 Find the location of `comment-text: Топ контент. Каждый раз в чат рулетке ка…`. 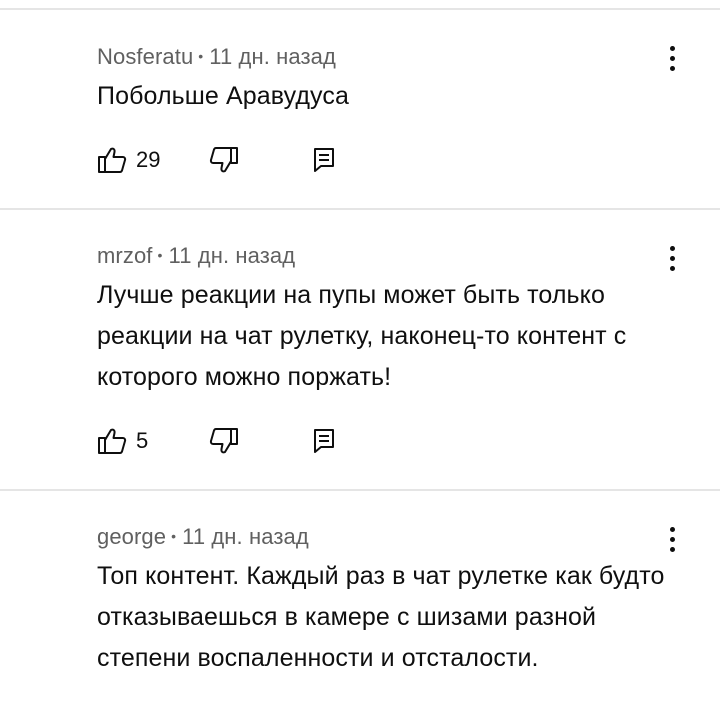

comment-text: Топ контент. Каждый раз в чат рулетке ка… is located at coordinates (381, 617).